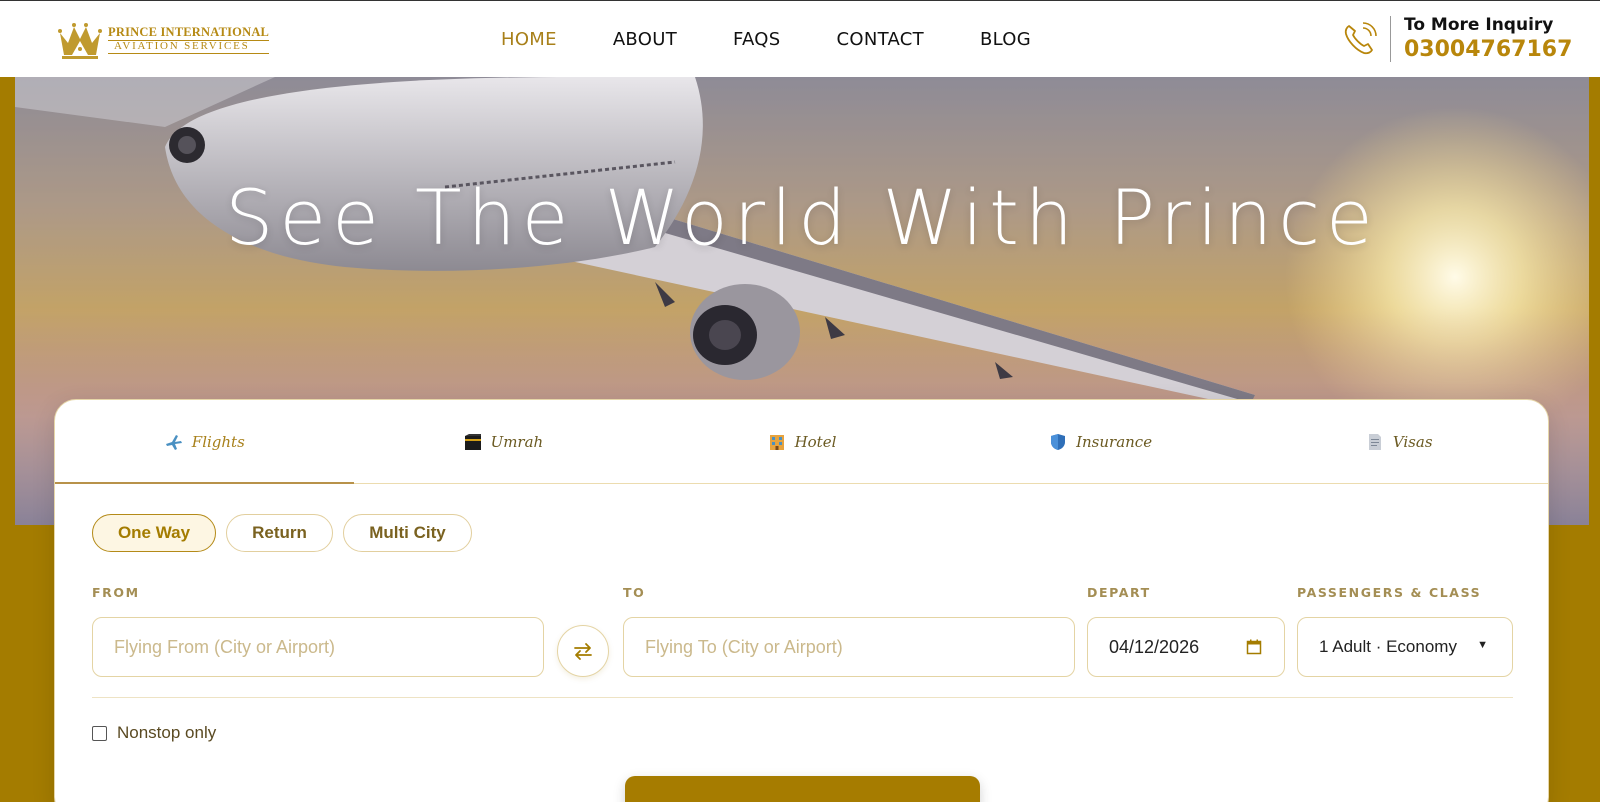 The image size is (1600, 802). What do you see at coordinates (1154, 646) in the screenshot?
I see `depart-date-value: 04/12/2026` at bounding box center [1154, 646].